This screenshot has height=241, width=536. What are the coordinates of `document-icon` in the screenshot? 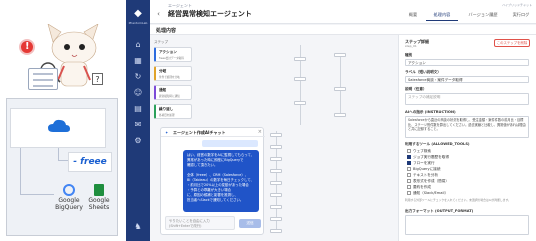 It's located at (43, 79).